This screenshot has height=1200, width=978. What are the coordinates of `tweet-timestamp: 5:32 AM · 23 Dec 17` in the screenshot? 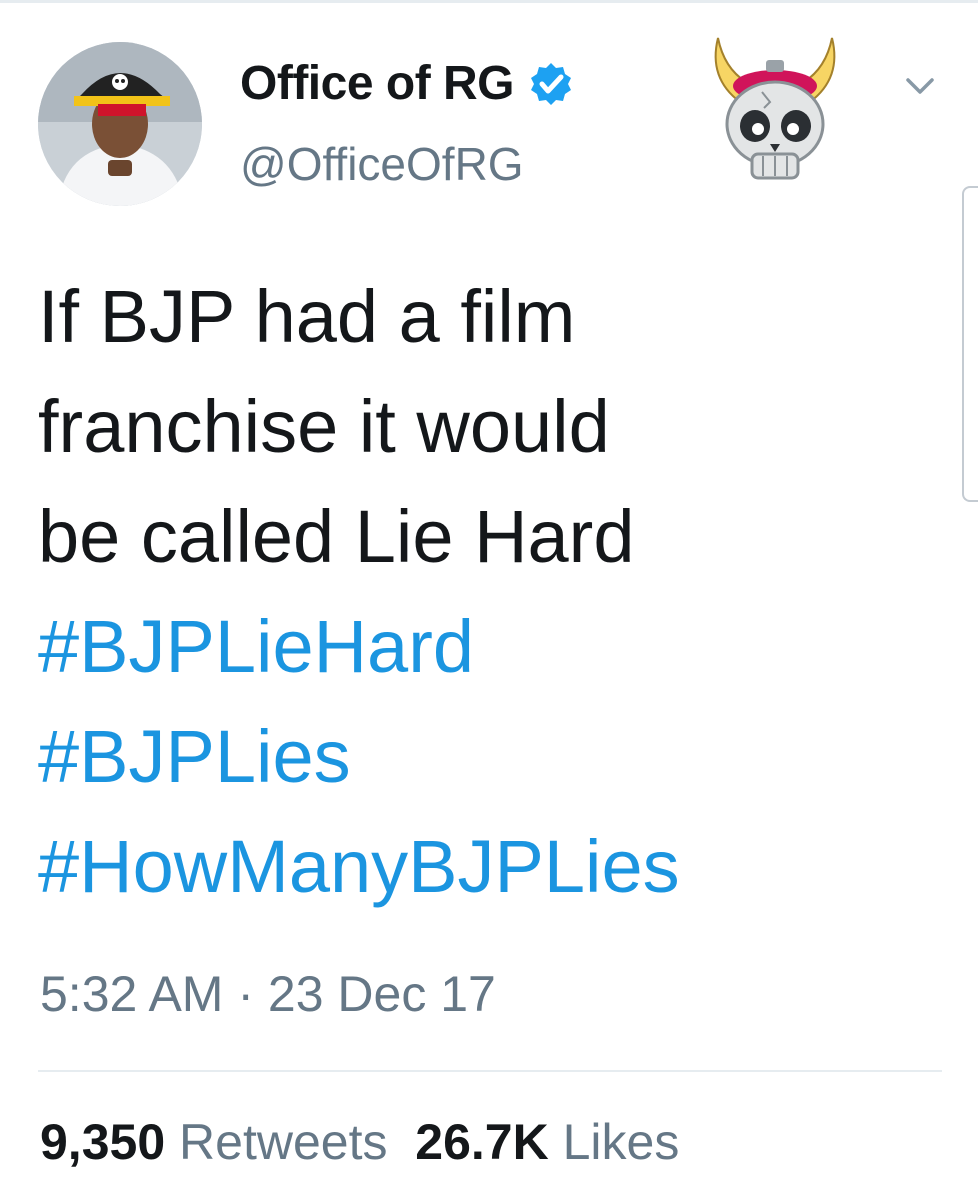 It's located at (268, 994).